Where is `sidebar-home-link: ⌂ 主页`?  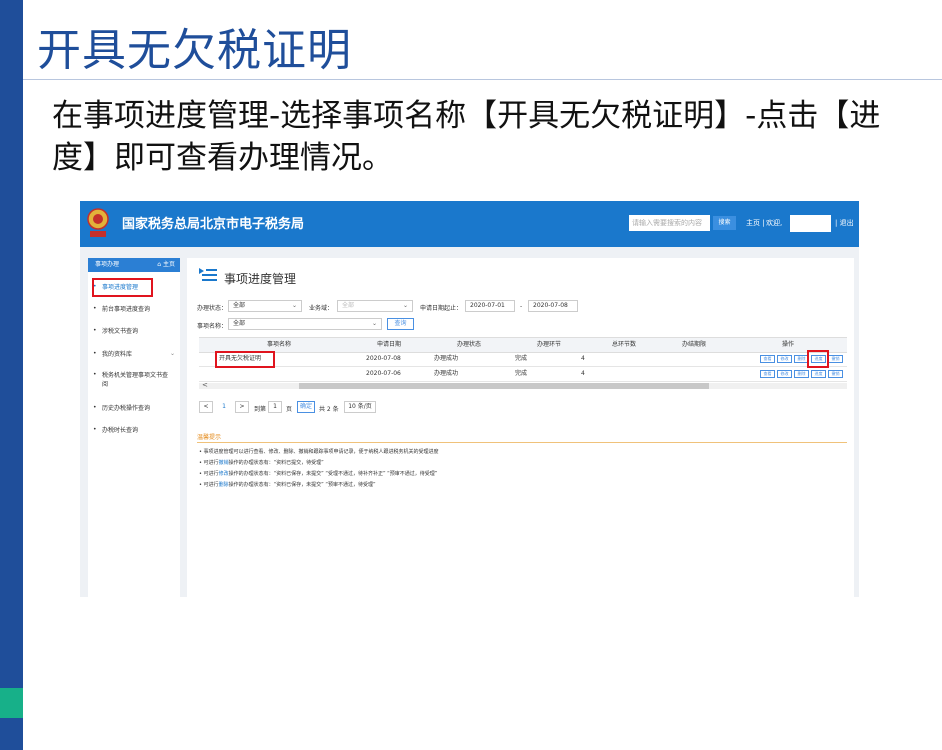 sidebar-home-link: ⌂ 主页 is located at coordinates (166, 265).